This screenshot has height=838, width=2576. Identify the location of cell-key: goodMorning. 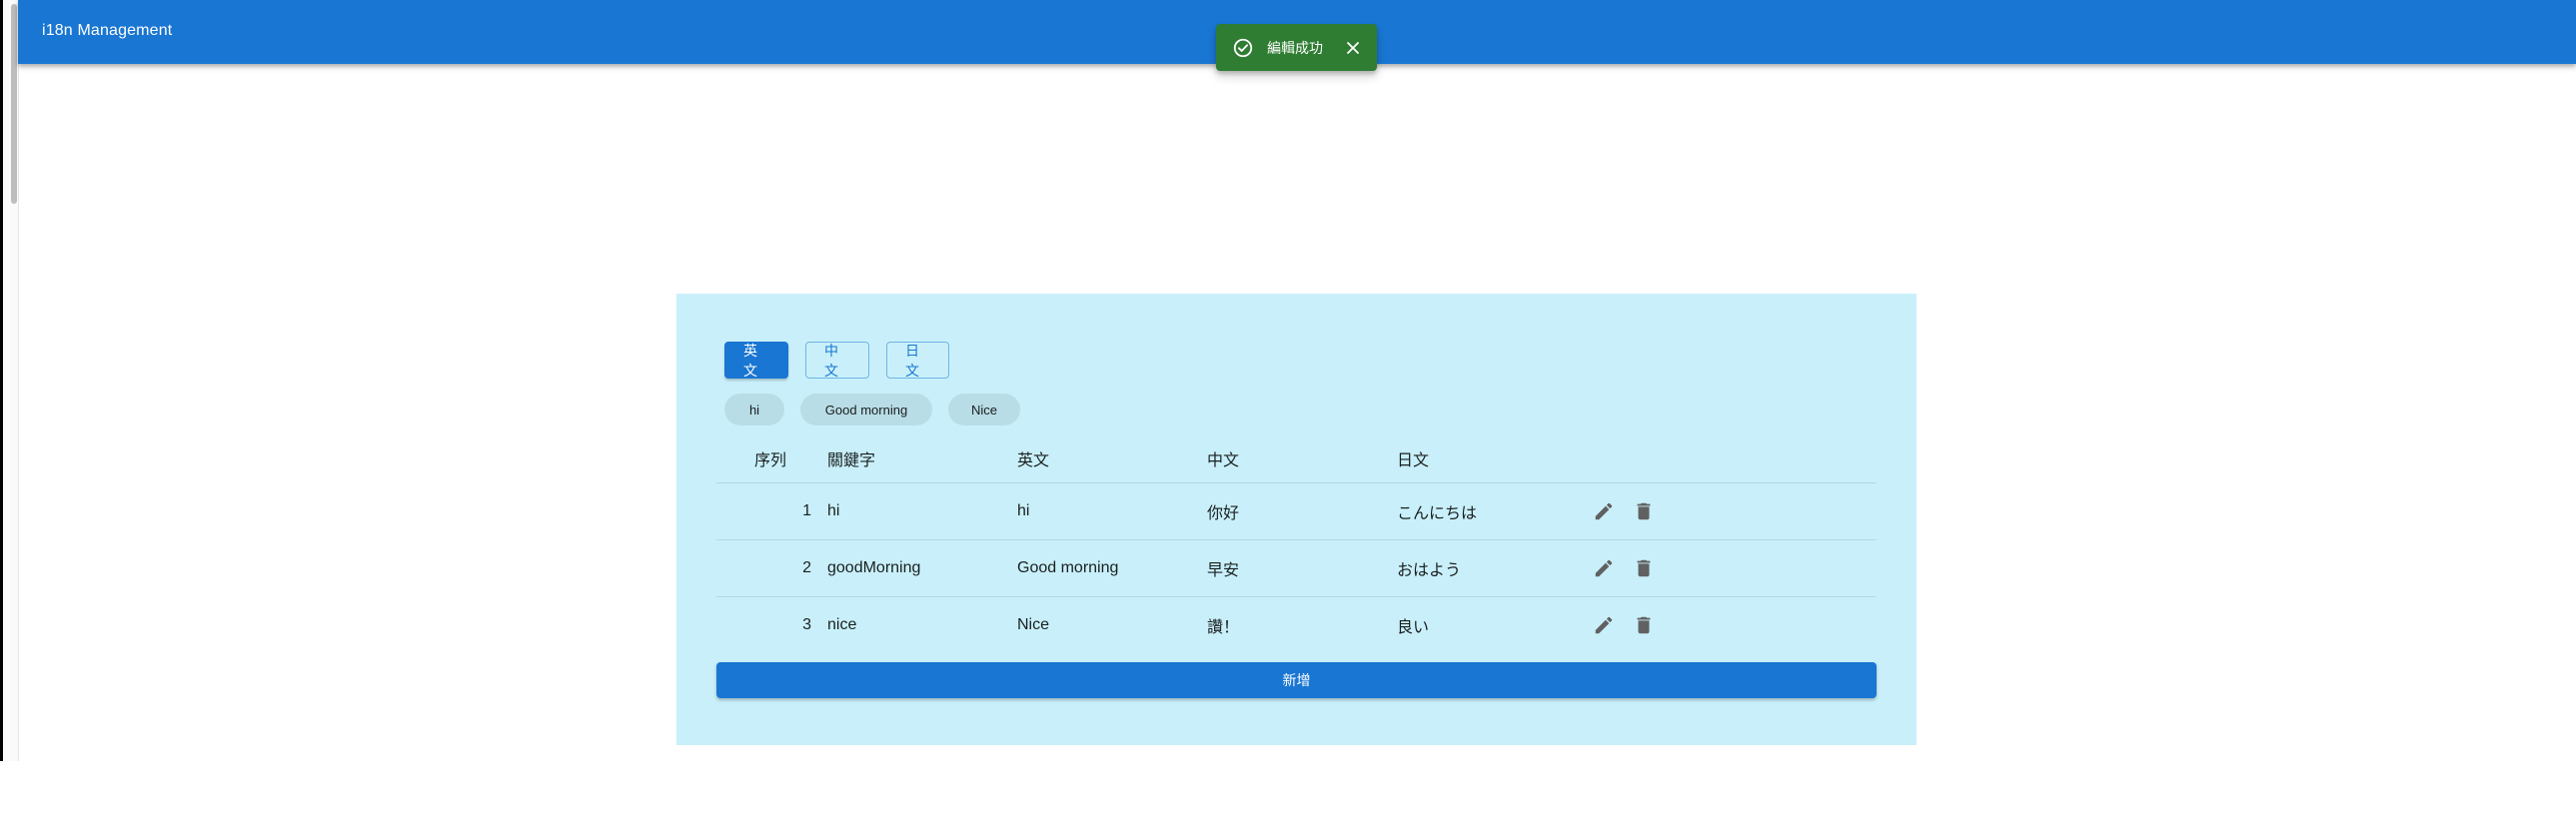
(874, 567).